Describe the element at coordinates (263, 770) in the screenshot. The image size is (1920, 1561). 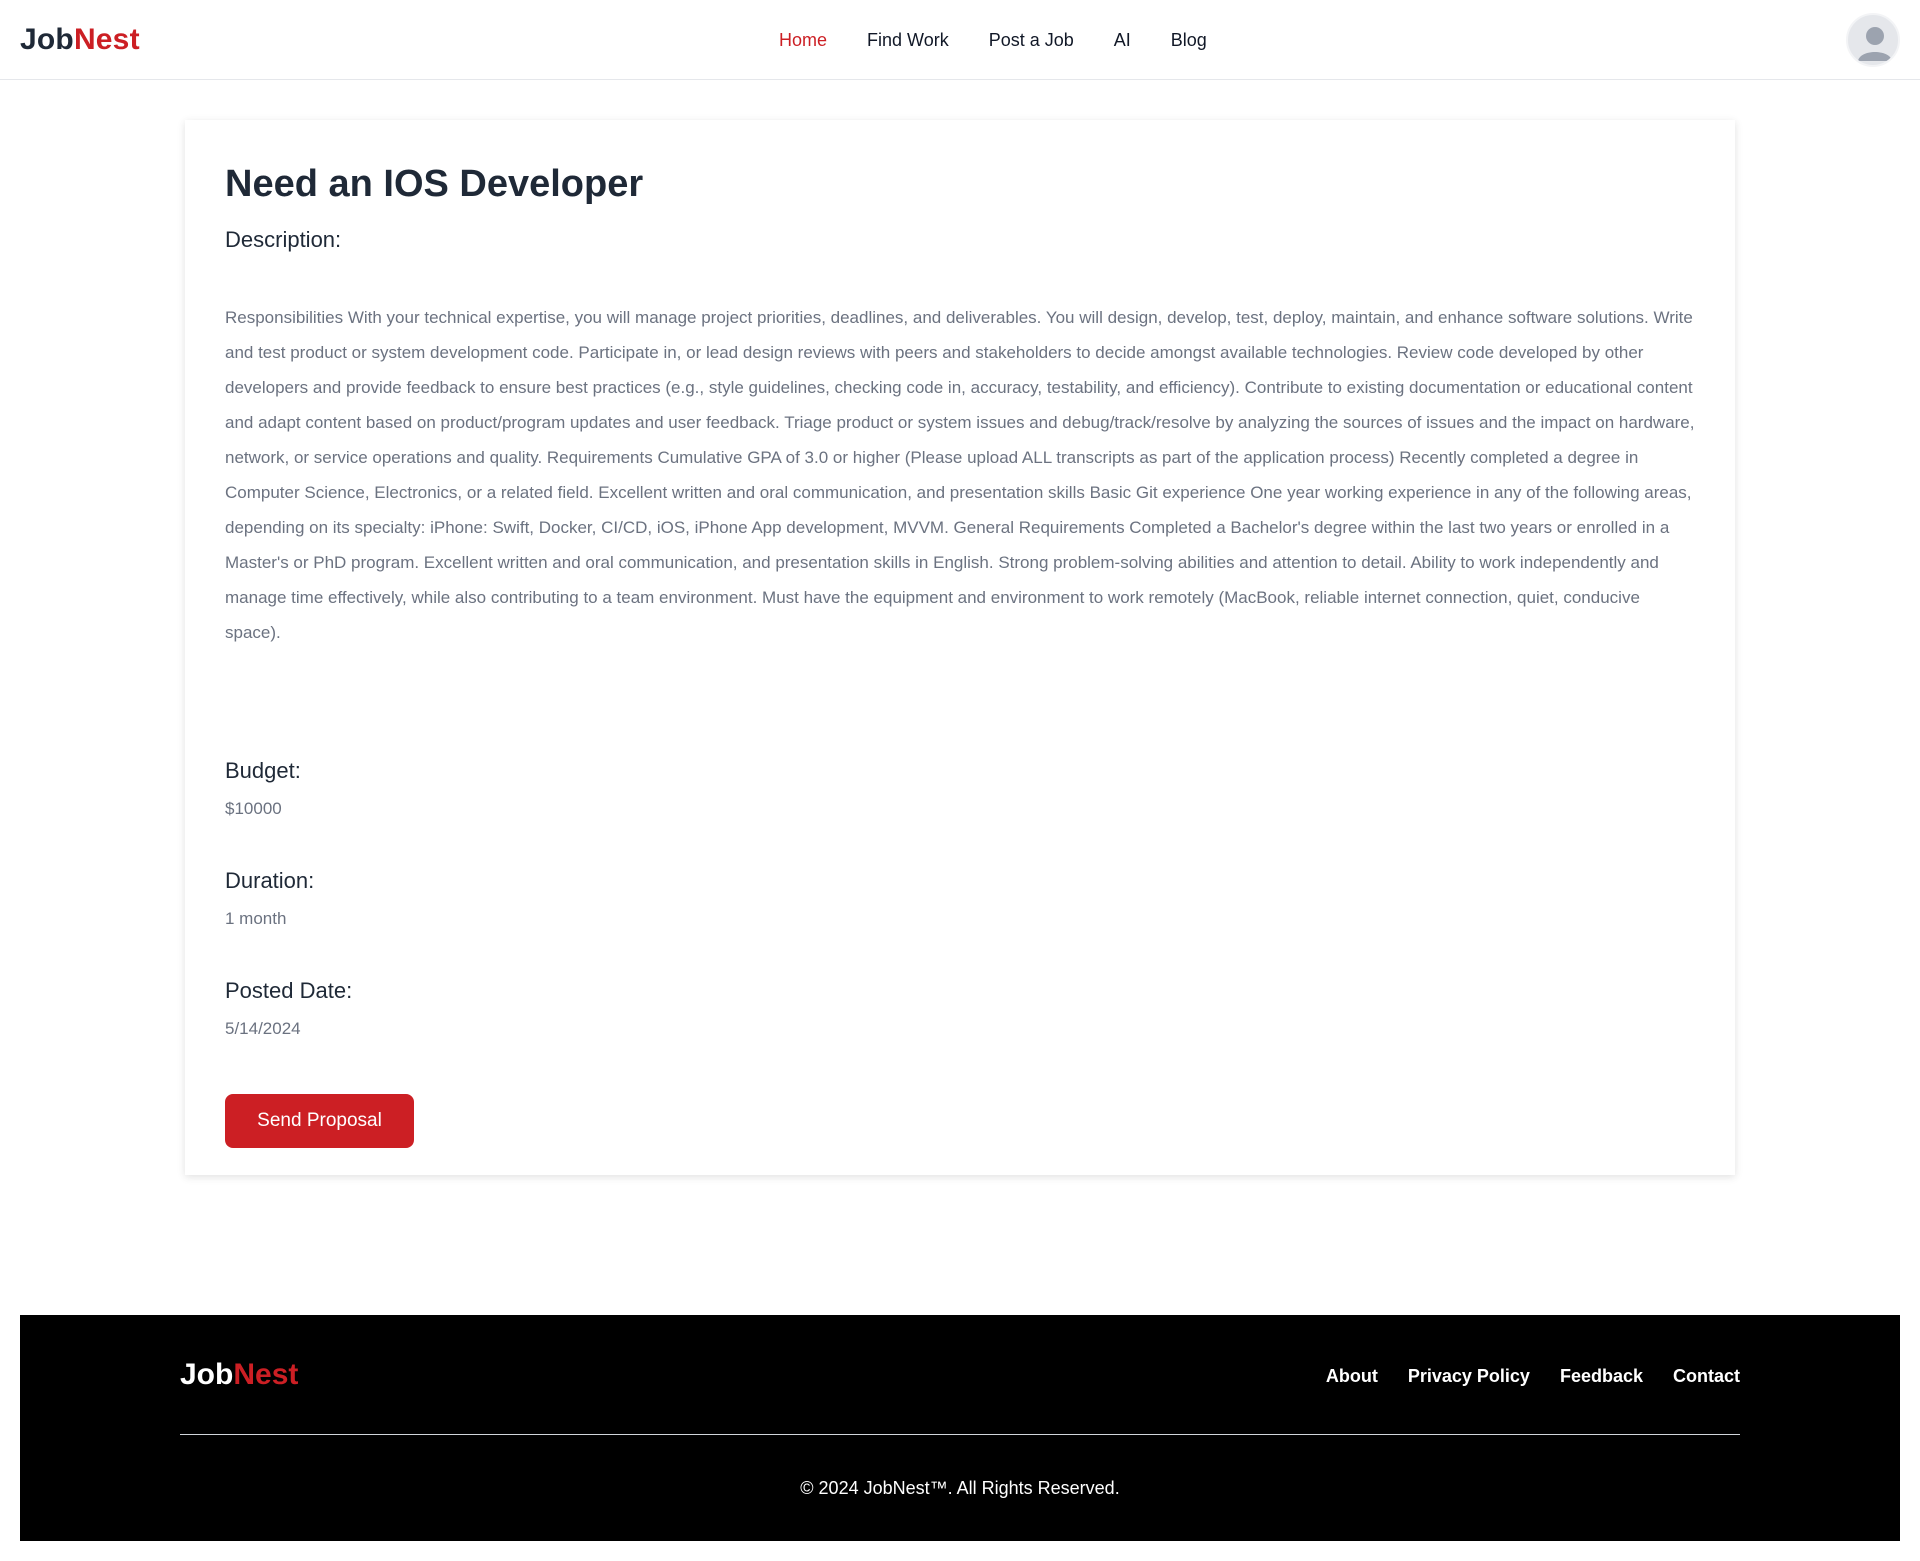
I see `budget-label: Budget:` at that location.